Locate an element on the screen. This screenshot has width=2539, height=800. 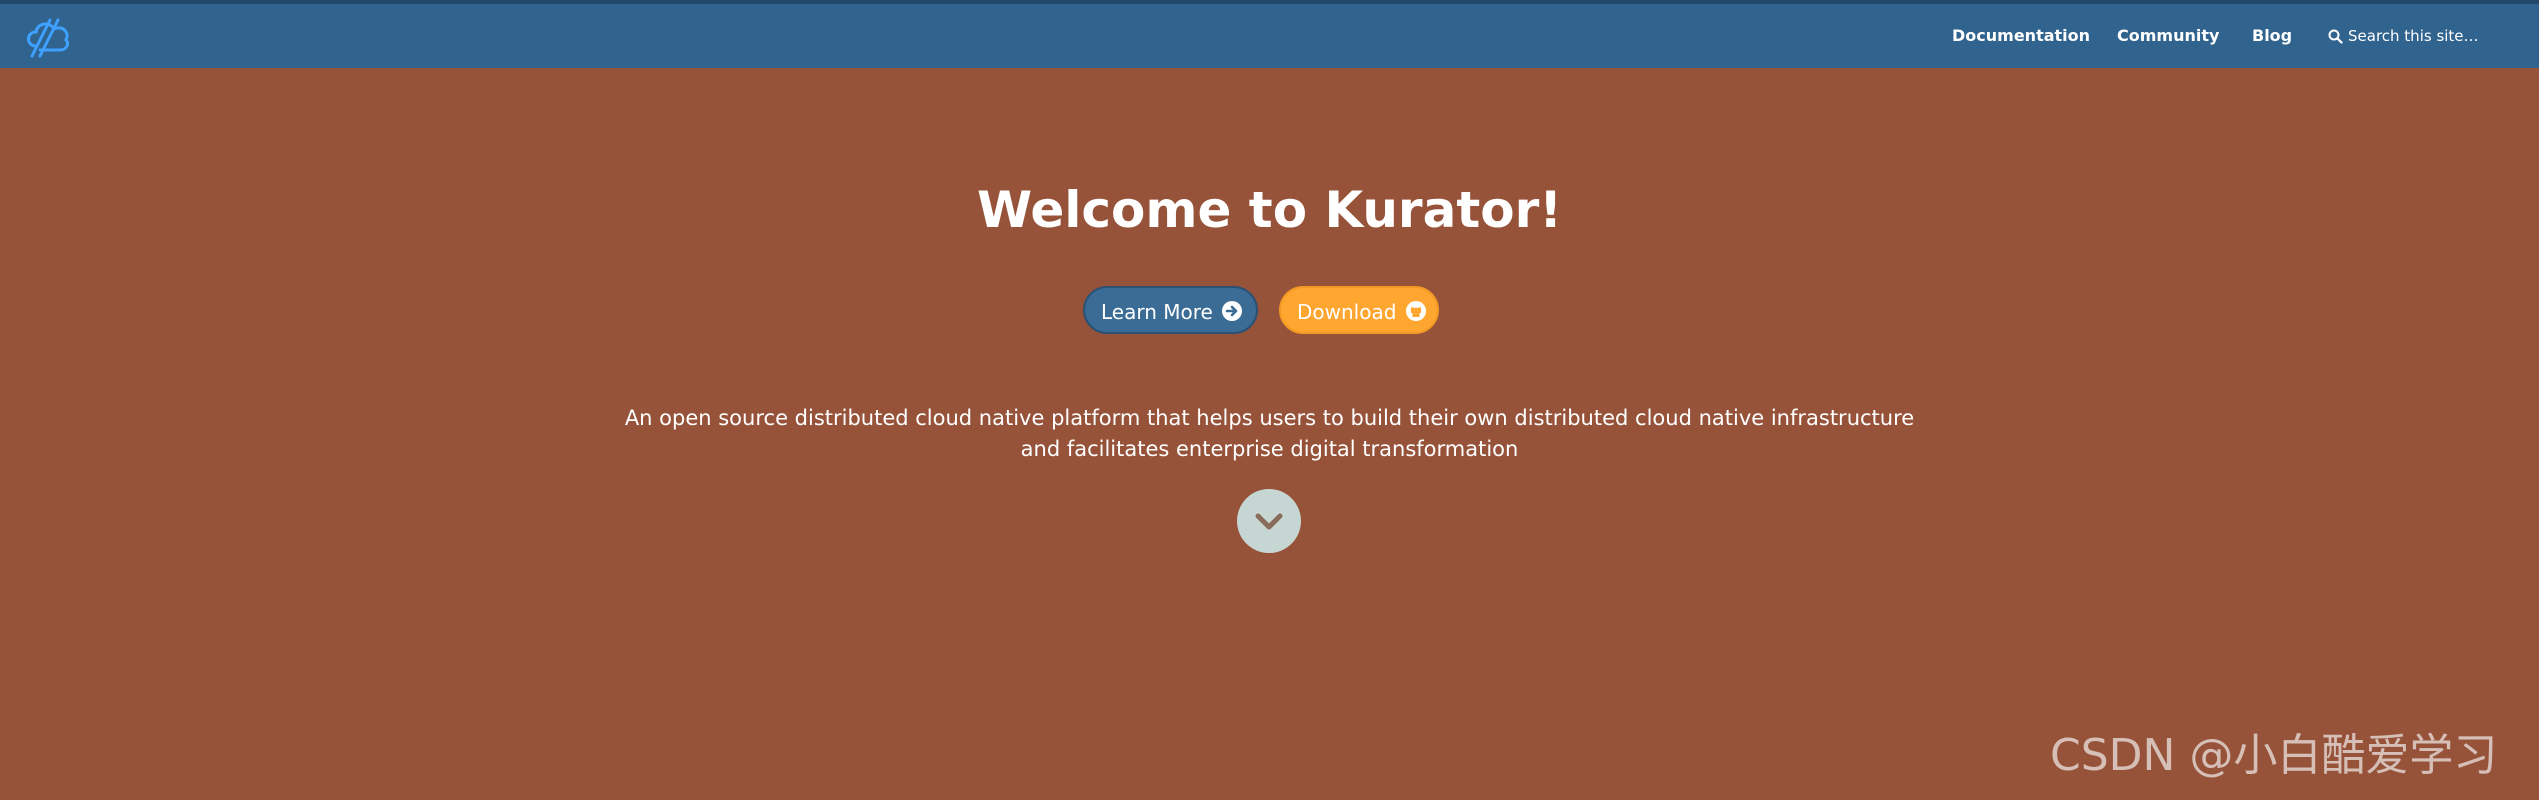
learn-more-button: Learn More is located at coordinates (1170, 310).